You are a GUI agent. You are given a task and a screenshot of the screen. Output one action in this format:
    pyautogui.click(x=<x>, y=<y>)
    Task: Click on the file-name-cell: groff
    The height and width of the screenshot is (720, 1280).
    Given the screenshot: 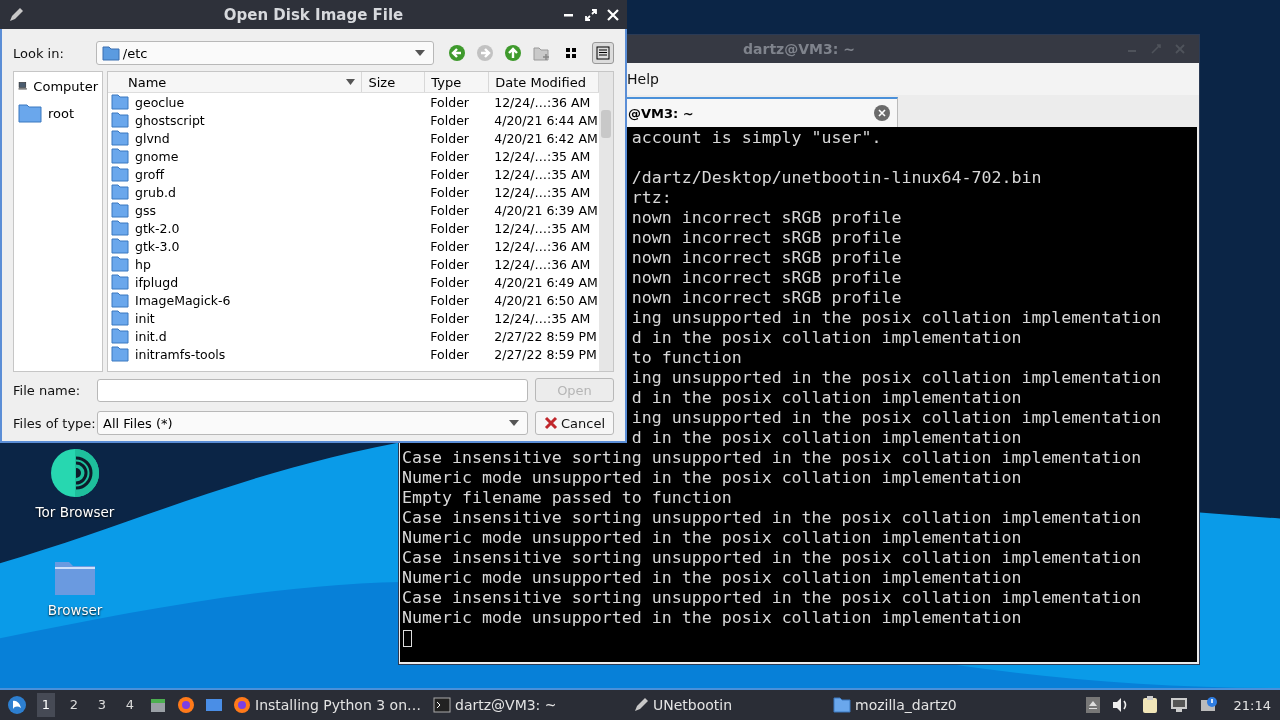 What is the action you would take?
    pyautogui.click(x=150, y=174)
    